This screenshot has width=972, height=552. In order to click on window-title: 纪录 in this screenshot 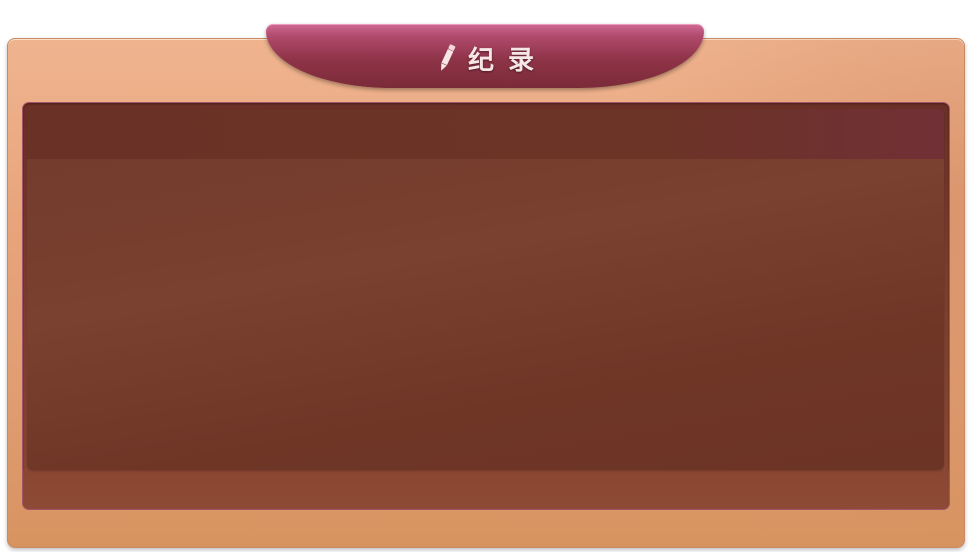, I will do `click(507, 60)`.